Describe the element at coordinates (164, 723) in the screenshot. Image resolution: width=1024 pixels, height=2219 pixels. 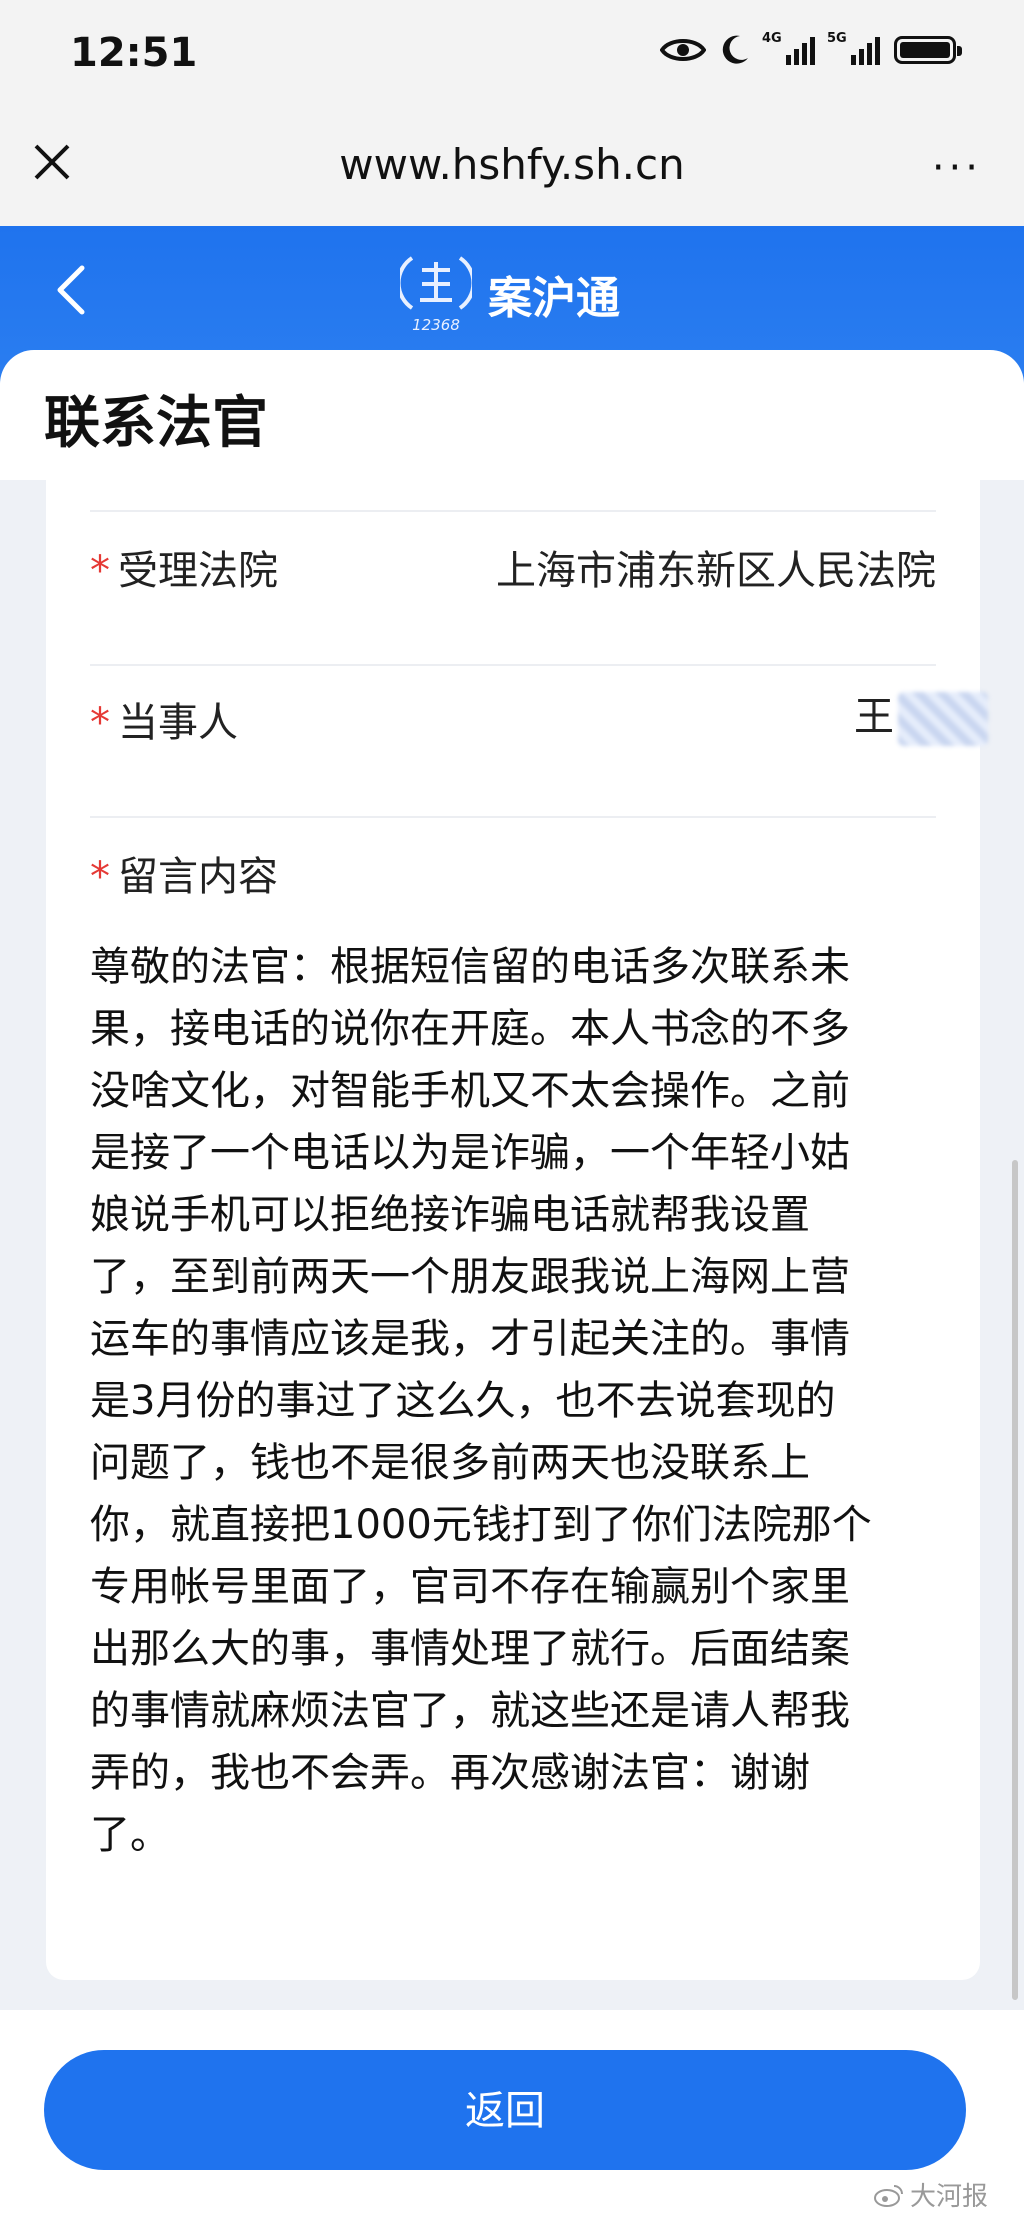
I see `party-field-label: * 当事人` at that location.